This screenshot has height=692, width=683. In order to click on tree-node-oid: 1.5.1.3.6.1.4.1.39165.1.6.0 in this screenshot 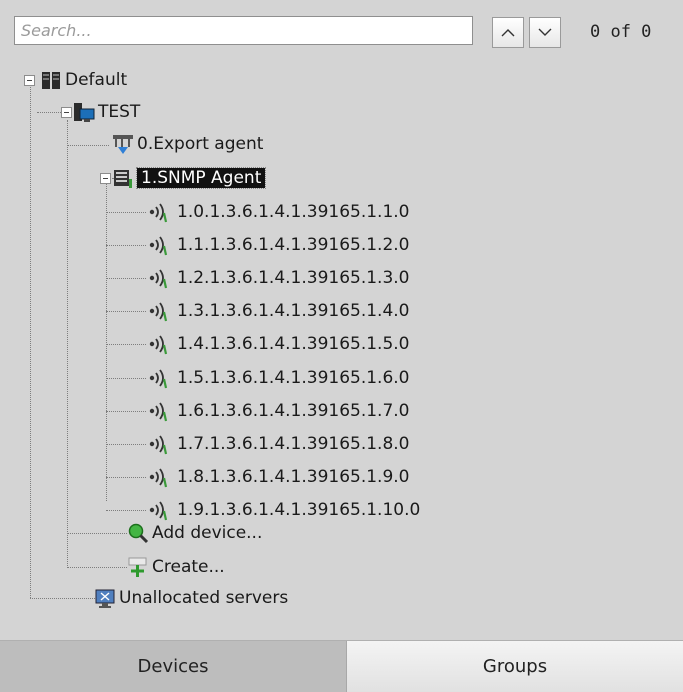, I will do `click(278, 378)`.